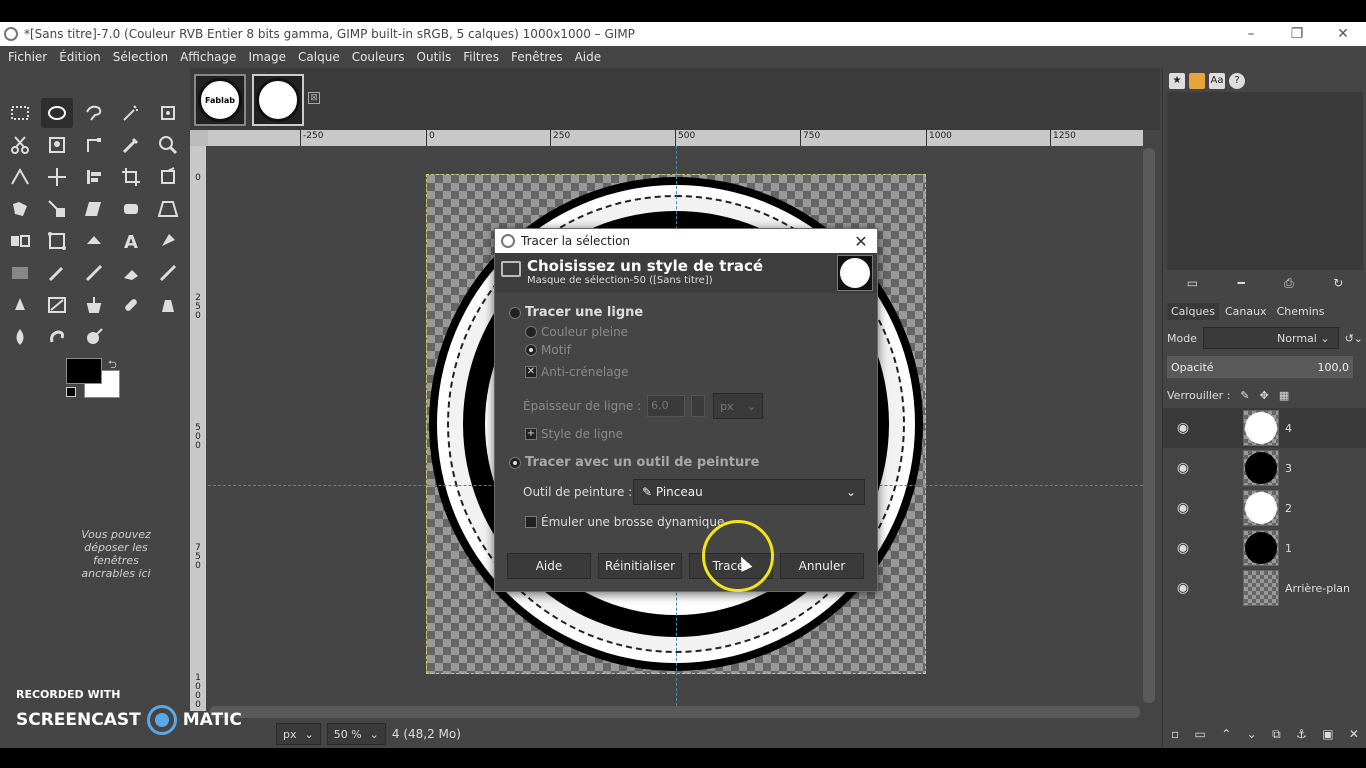 The height and width of the screenshot is (768, 1366). I want to click on menu-affichage: Affichage, so click(208, 57).